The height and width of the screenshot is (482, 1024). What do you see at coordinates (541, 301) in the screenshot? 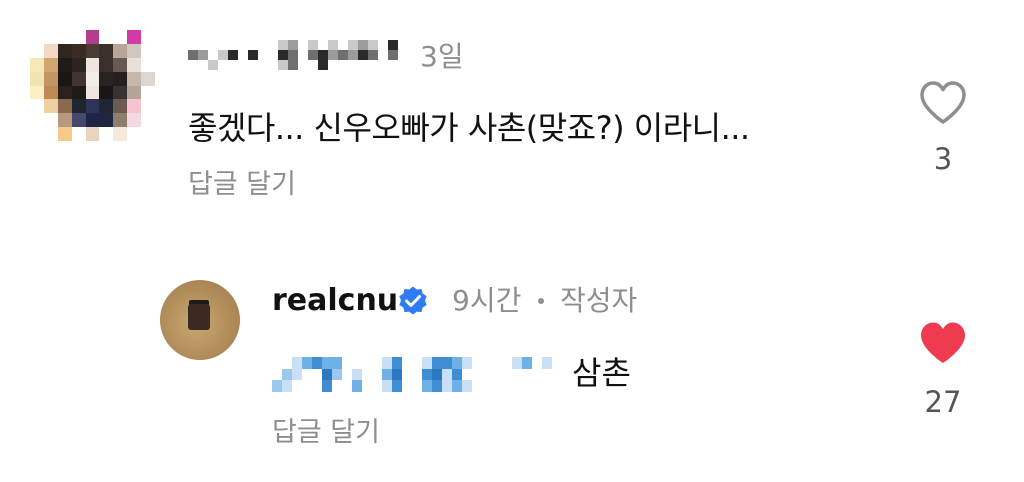
I see `separator-dot` at bounding box center [541, 301].